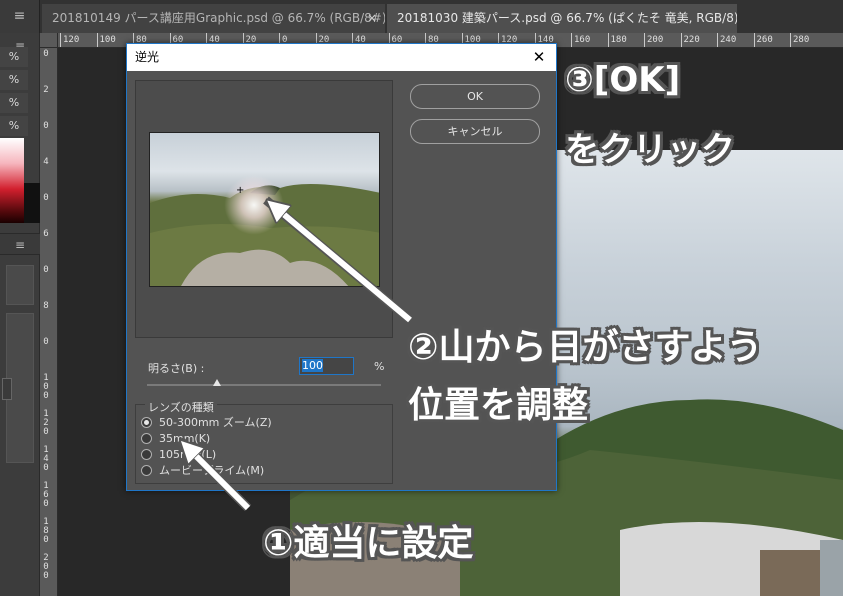 Image resolution: width=843 pixels, height=596 pixels. Describe the element at coordinates (254, 205) in the screenshot. I see `flare-glow` at that location.